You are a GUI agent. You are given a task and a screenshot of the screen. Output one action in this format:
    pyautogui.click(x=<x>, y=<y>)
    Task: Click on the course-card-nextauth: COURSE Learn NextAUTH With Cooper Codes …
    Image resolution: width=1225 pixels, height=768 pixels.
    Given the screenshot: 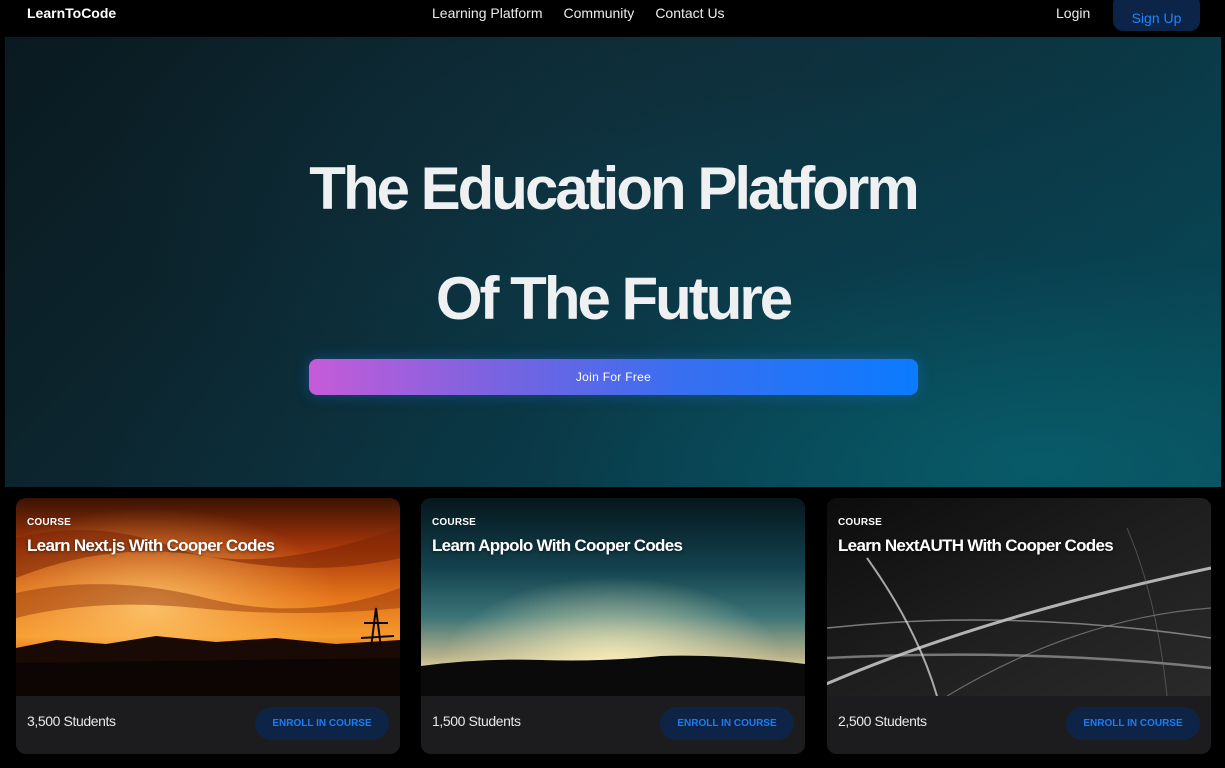 What is the action you would take?
    pyautogui.click(x=1019, y=626)
    